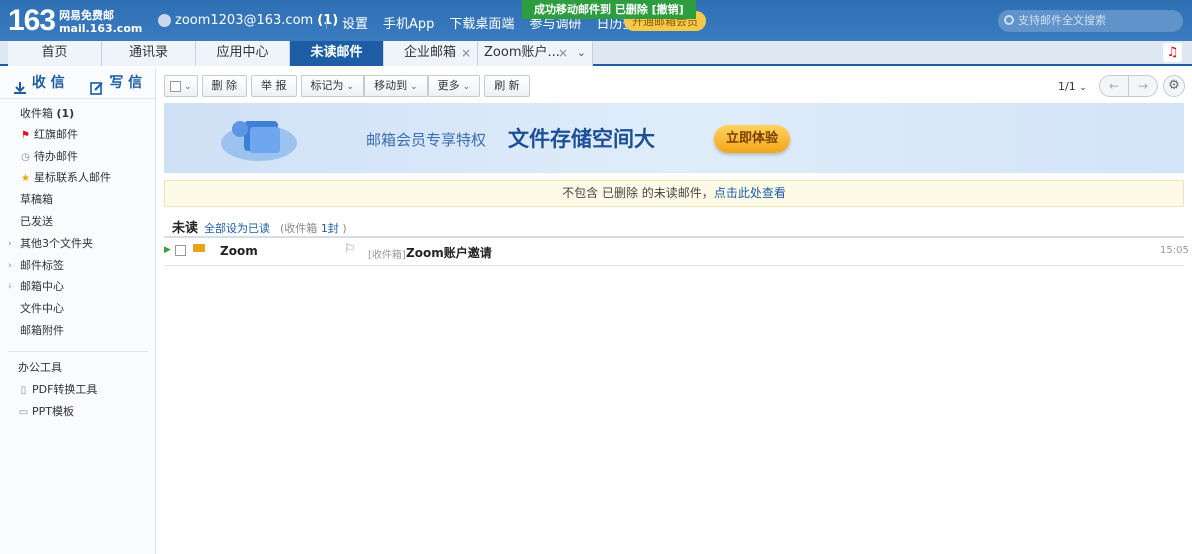 This screenshot has height=554, width=1192. What do you see at coordinates (481, 22) in the screenshot?
I see `link-desktop: 下载桌面端` at bounding box center [481, 22].